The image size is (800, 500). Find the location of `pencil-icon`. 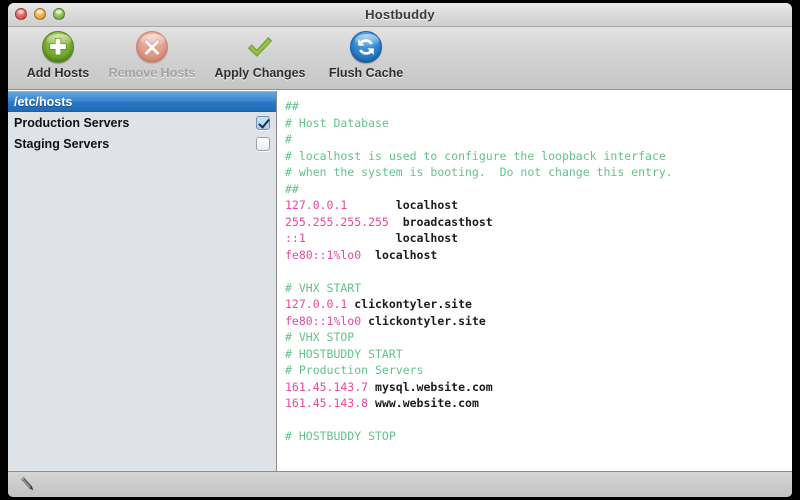

pencil-icon is located at coordinates (28, 485).